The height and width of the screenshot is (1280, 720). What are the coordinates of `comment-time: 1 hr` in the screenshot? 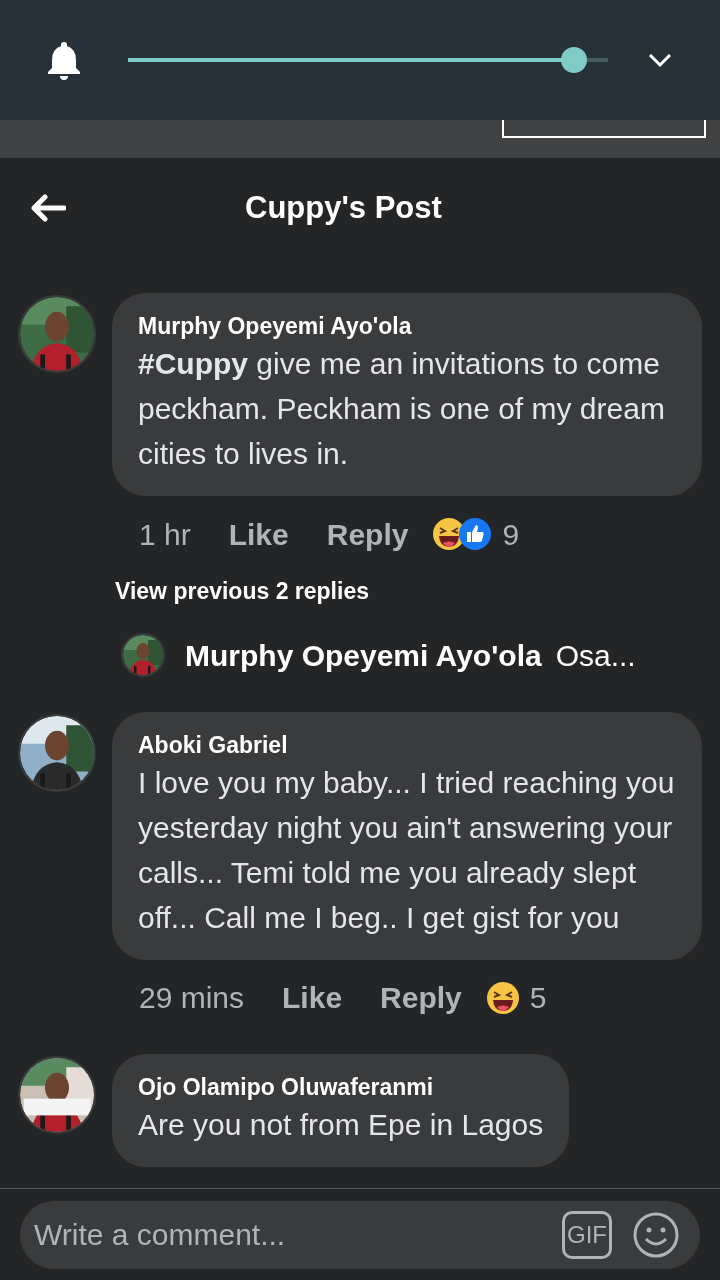 It's located at (165, 534).